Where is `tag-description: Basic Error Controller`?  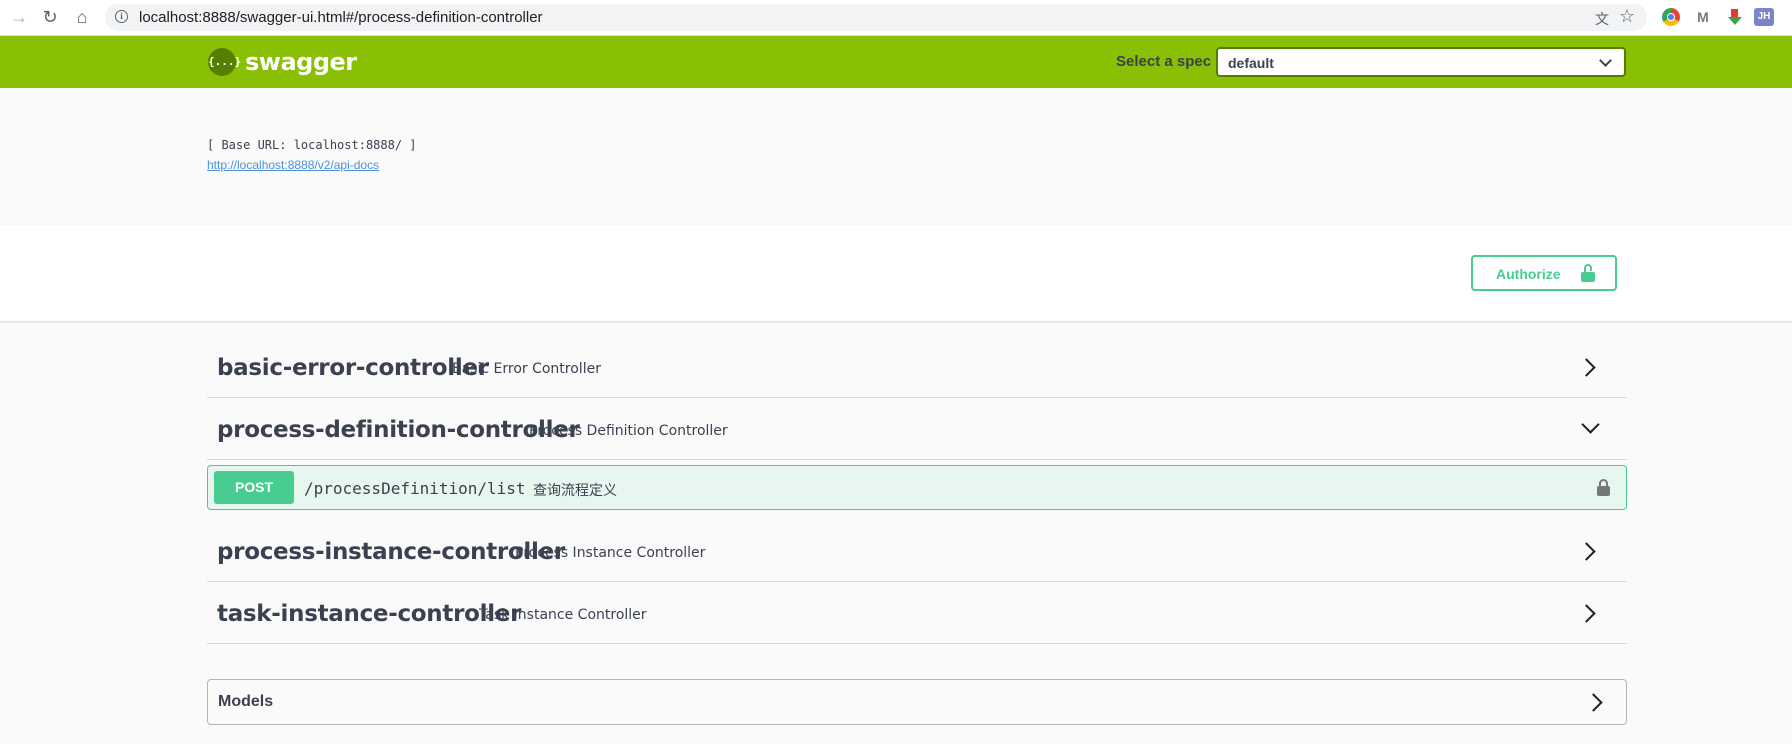
tag-description: Basic Error Controller is located at coordinates (526, 369).